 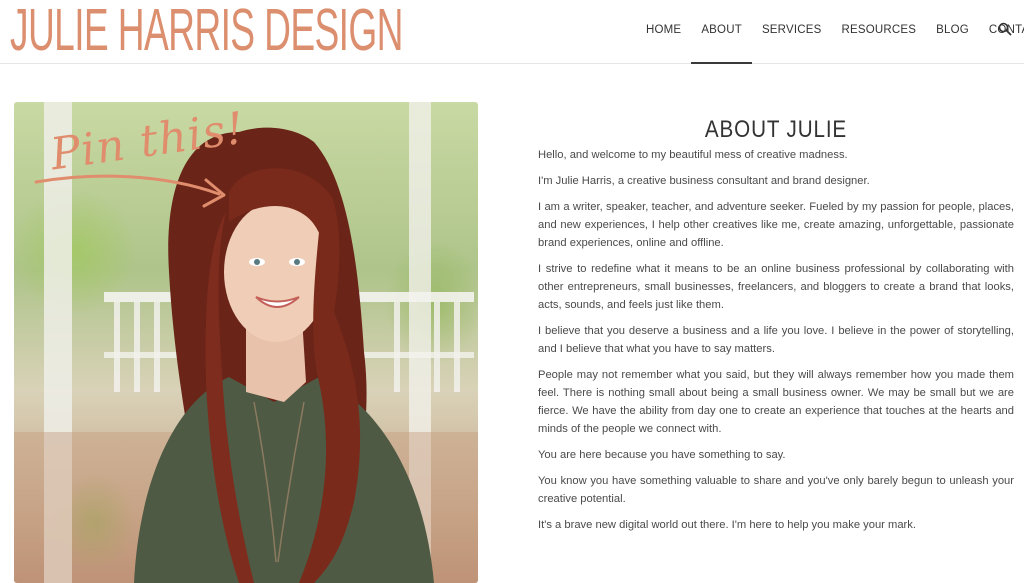 What do you see at coordinates (879, 31) in the screenshot?
I see `nav-resources: RESOURCES` at bounding box center [879, 31].